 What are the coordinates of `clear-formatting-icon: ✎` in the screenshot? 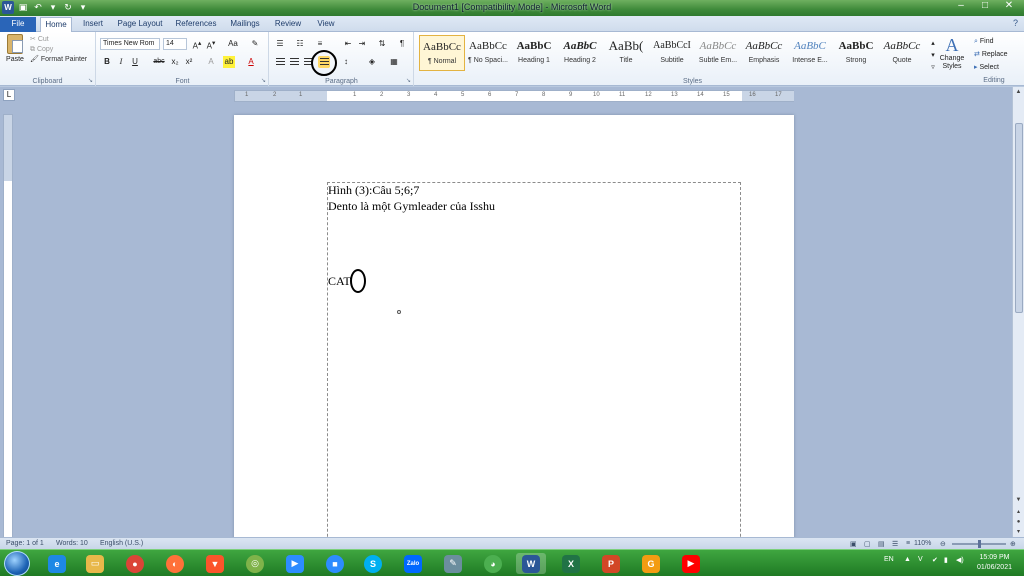 It's located at (255, 44).